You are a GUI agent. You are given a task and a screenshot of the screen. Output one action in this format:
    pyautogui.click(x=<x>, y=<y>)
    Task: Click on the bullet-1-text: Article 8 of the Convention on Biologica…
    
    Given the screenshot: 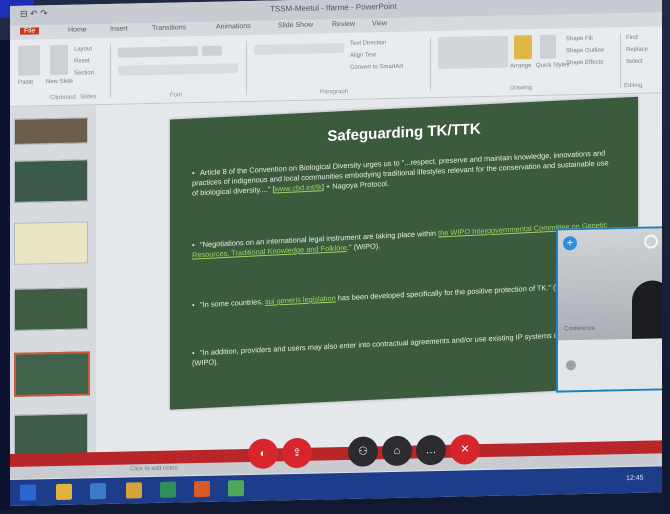 What is the action you would take?
    pyautogui.click(x=400, y=173)
    